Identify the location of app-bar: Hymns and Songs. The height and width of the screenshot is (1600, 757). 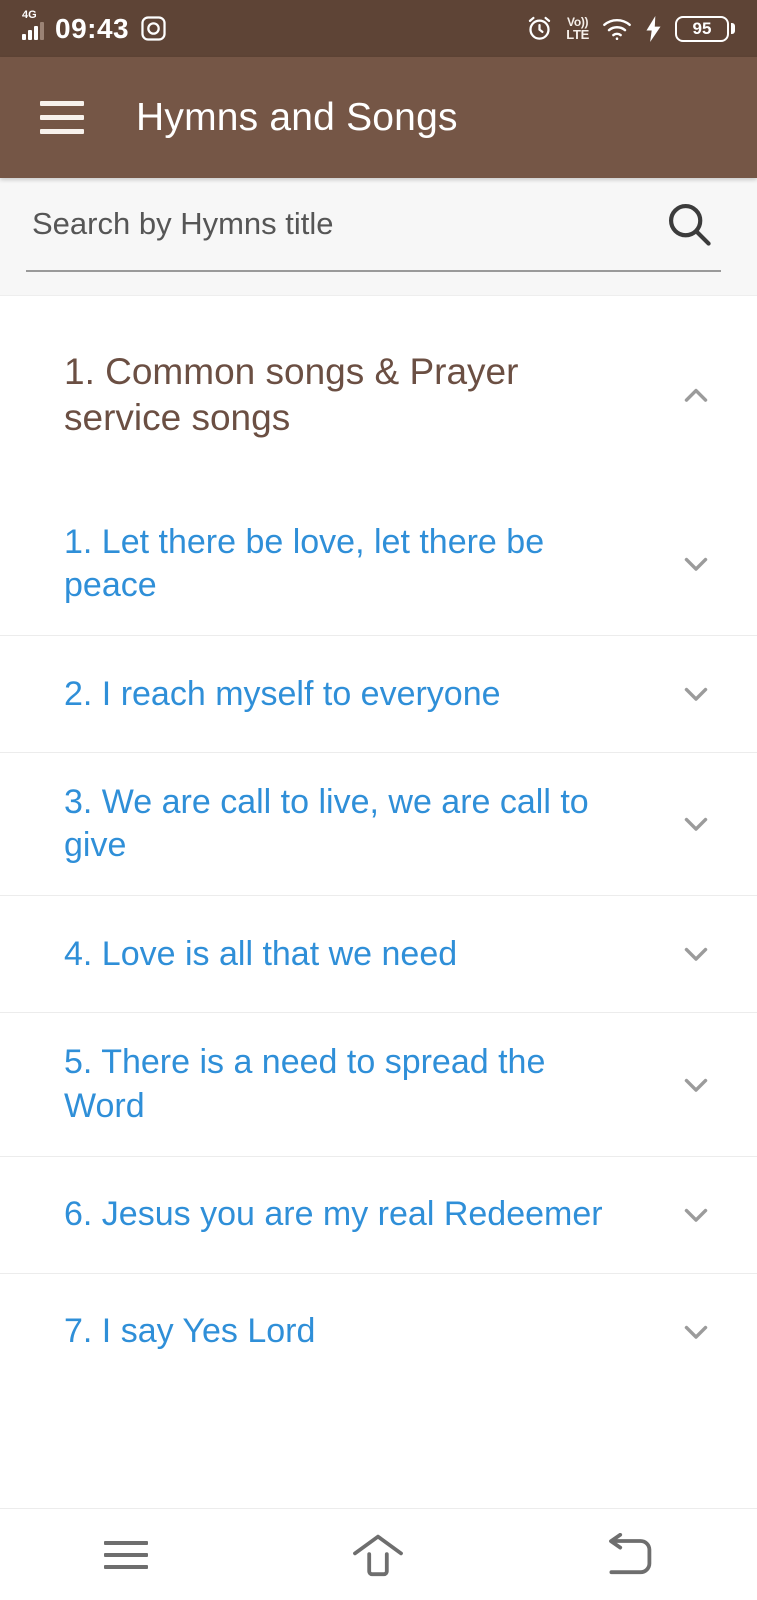
(378, 117).